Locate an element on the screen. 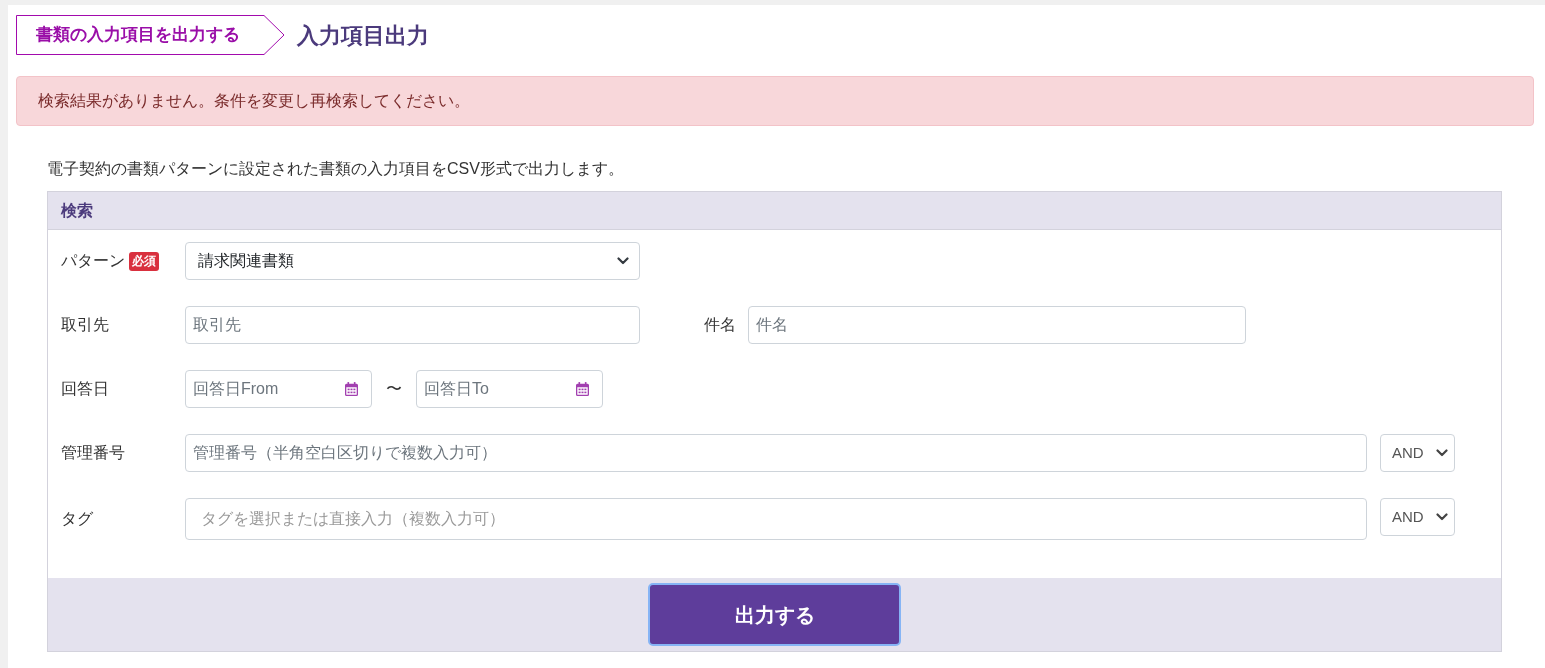  field-label: パターン is located at coordinates (93, 261).